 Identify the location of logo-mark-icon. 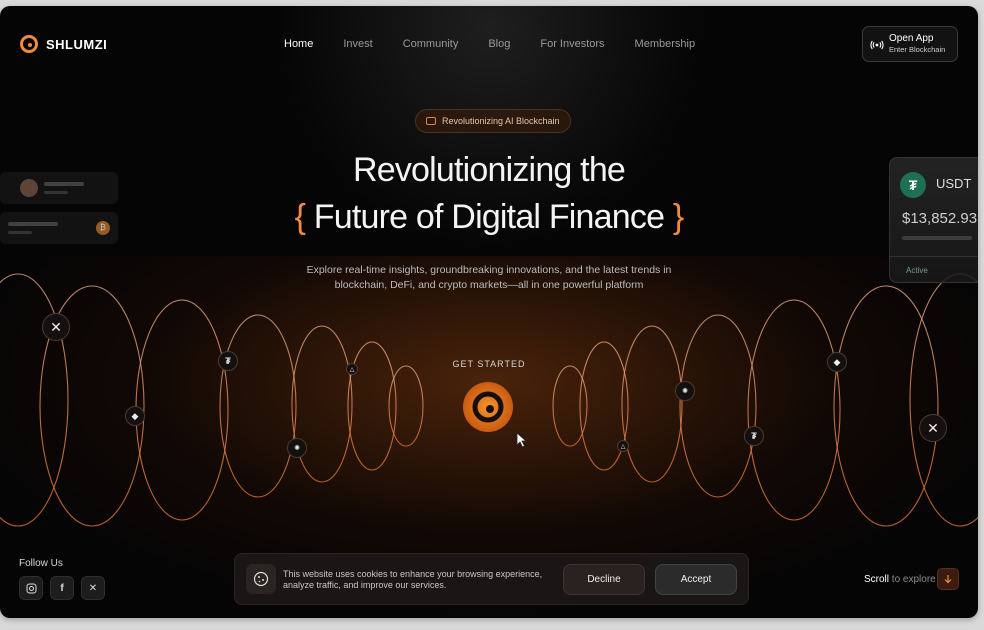
(29, 44).